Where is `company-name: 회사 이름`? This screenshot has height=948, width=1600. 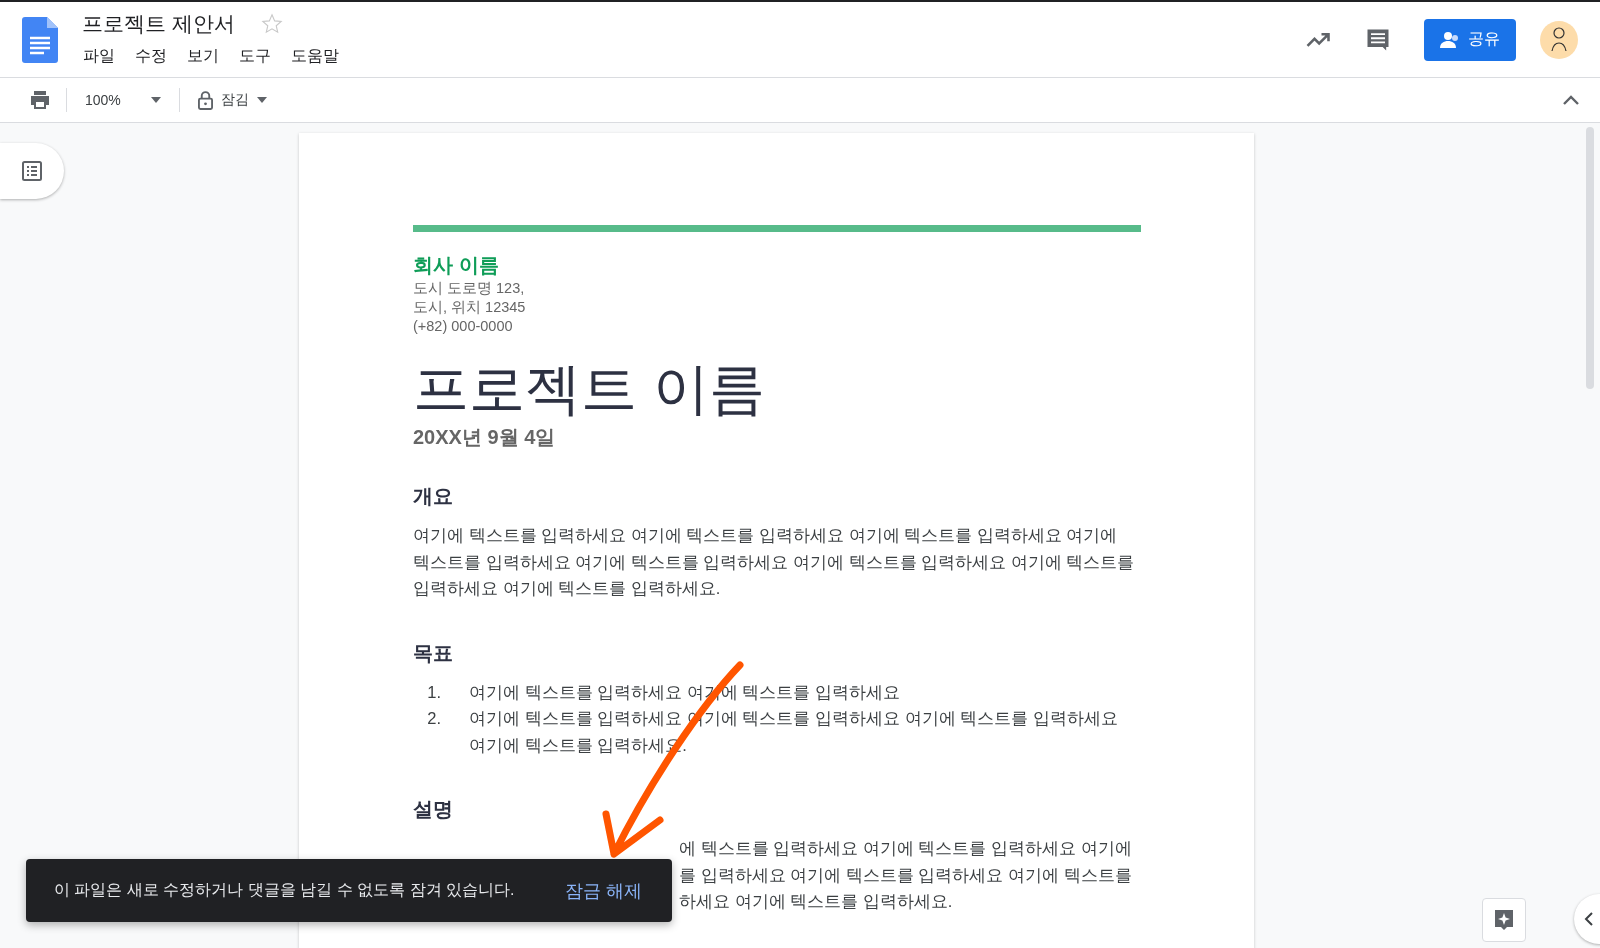 company-name: 회사 이름 is located at coordinates (456, 265).